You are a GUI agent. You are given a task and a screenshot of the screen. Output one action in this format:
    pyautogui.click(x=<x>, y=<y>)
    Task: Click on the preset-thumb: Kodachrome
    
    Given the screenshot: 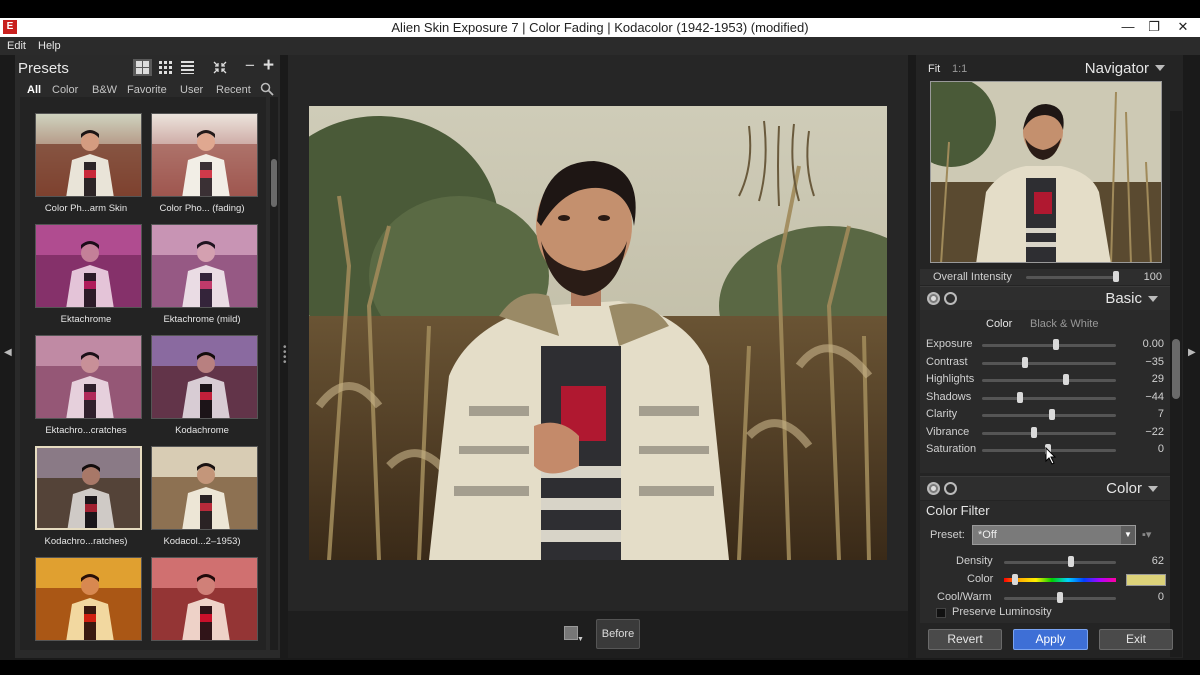 What is the action you would take?
    pyautogui.click(x=203, y=388)
    